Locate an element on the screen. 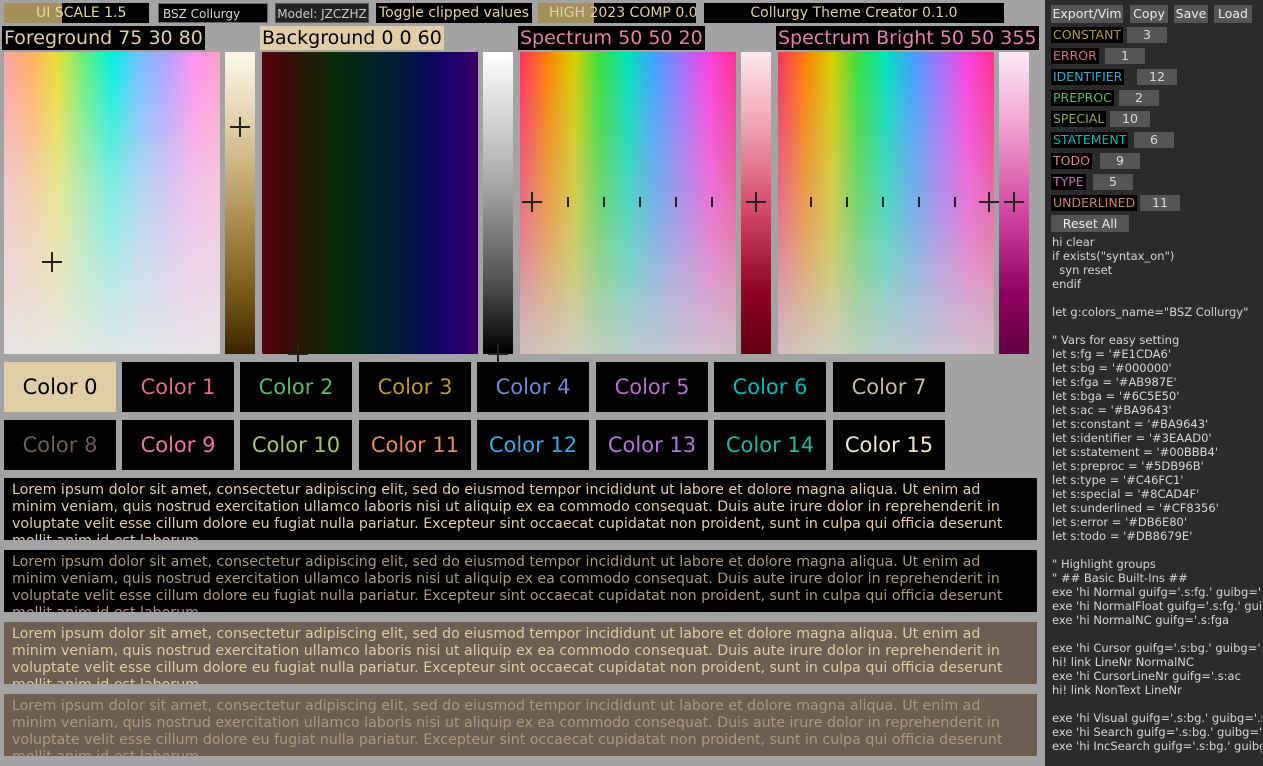 The width and height of the screenshot is (1263, 766). highlight-name: PREPROC is located at coordinates (1082, 98).